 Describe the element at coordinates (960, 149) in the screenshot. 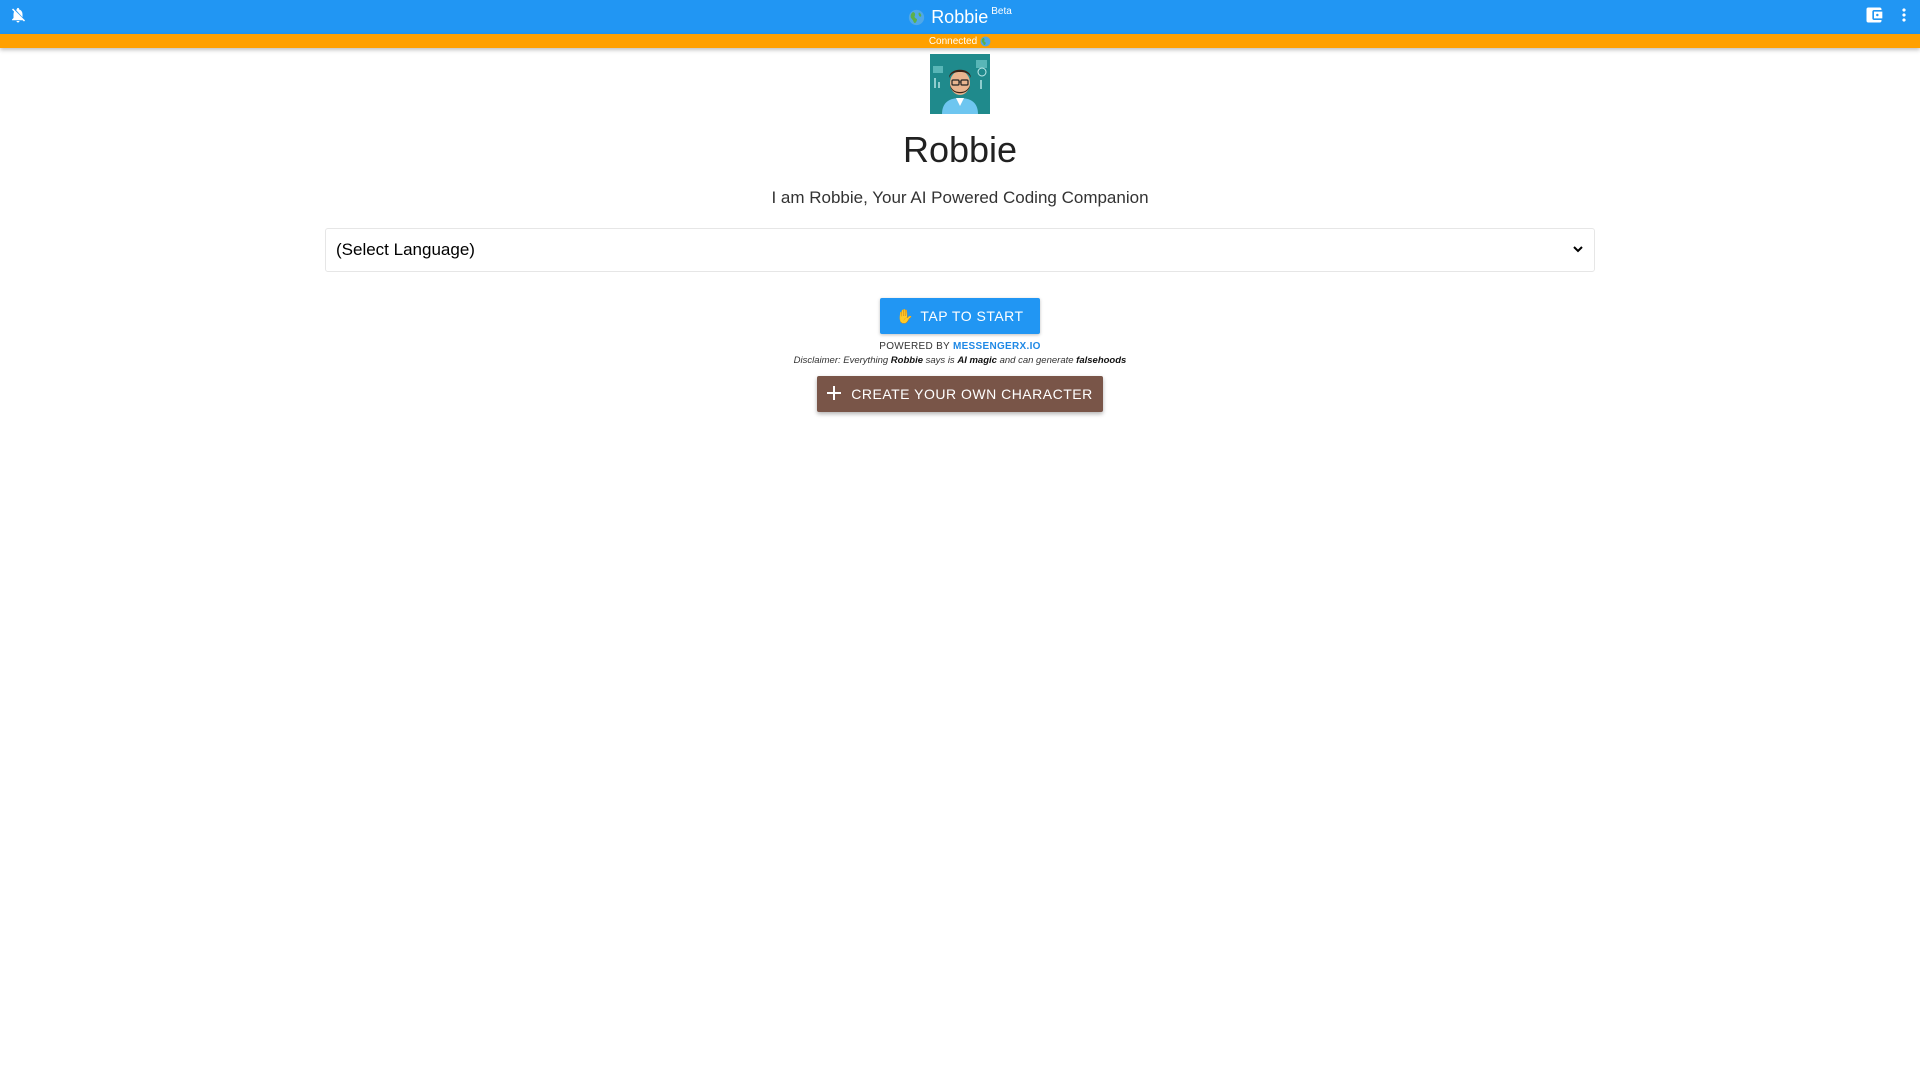

I see `character-name: Robbie` at that location.